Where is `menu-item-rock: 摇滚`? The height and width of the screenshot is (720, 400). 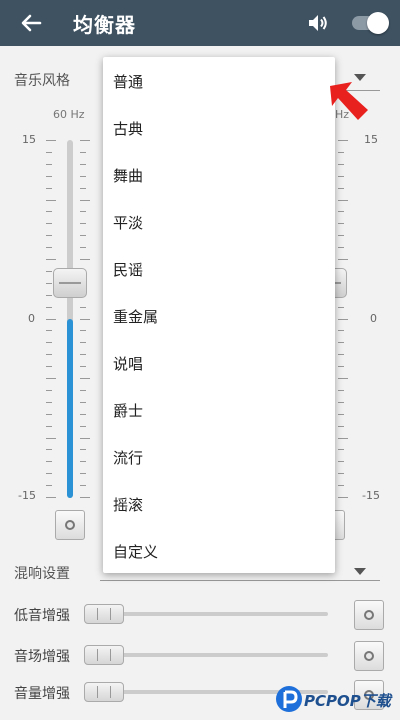
menu-item-rock: 摇滚 is located at coordinates (219, 505).